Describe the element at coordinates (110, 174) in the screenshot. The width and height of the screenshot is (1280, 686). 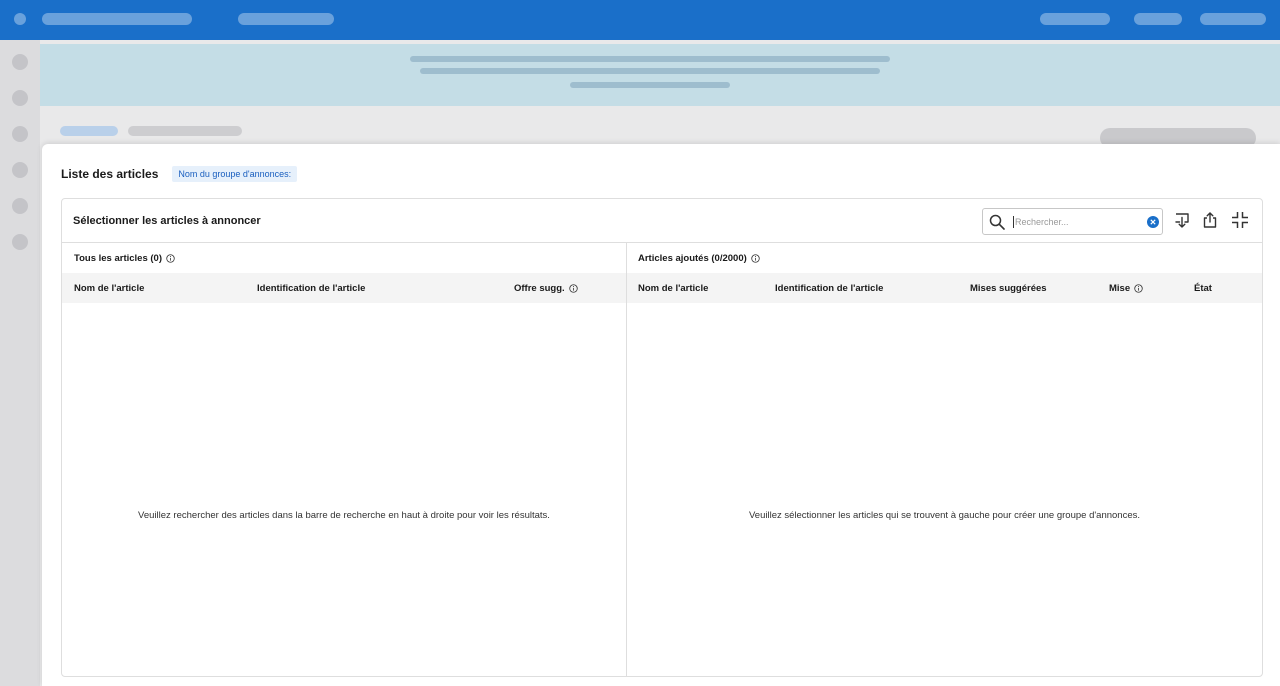
I see `sheet-title: Liste des articles` at that location.